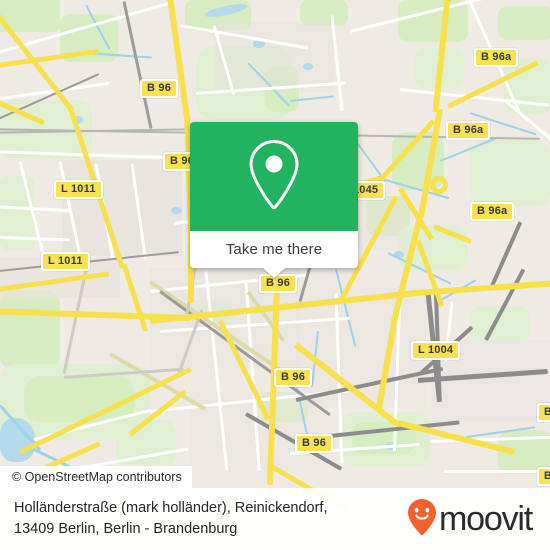  I want to click on callout-header, so click(274, 176).